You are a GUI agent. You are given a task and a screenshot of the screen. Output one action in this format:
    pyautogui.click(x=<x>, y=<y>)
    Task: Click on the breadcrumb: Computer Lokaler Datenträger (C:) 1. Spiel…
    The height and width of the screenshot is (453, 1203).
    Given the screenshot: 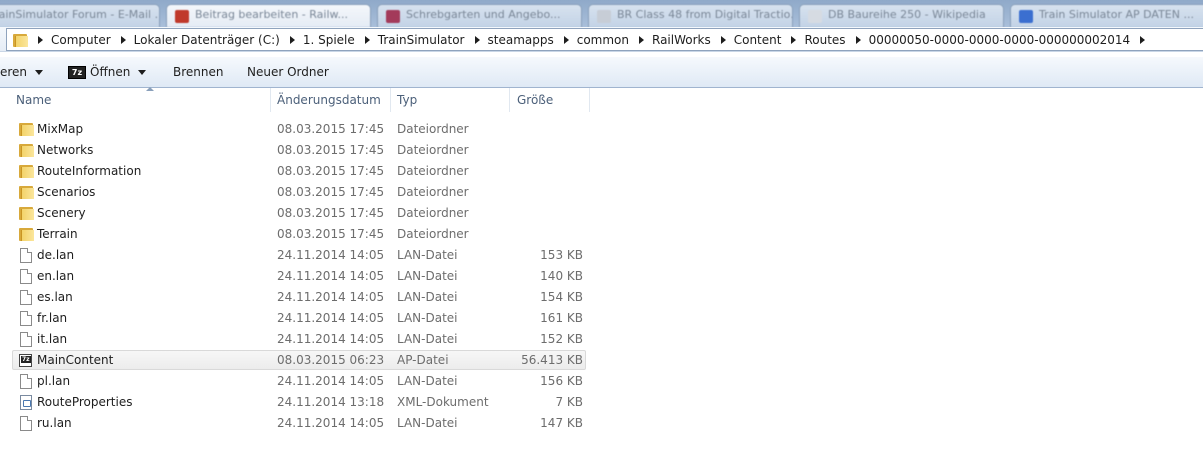 What is the action you would take?
    pyautogui.click(x=604, y=39)
    